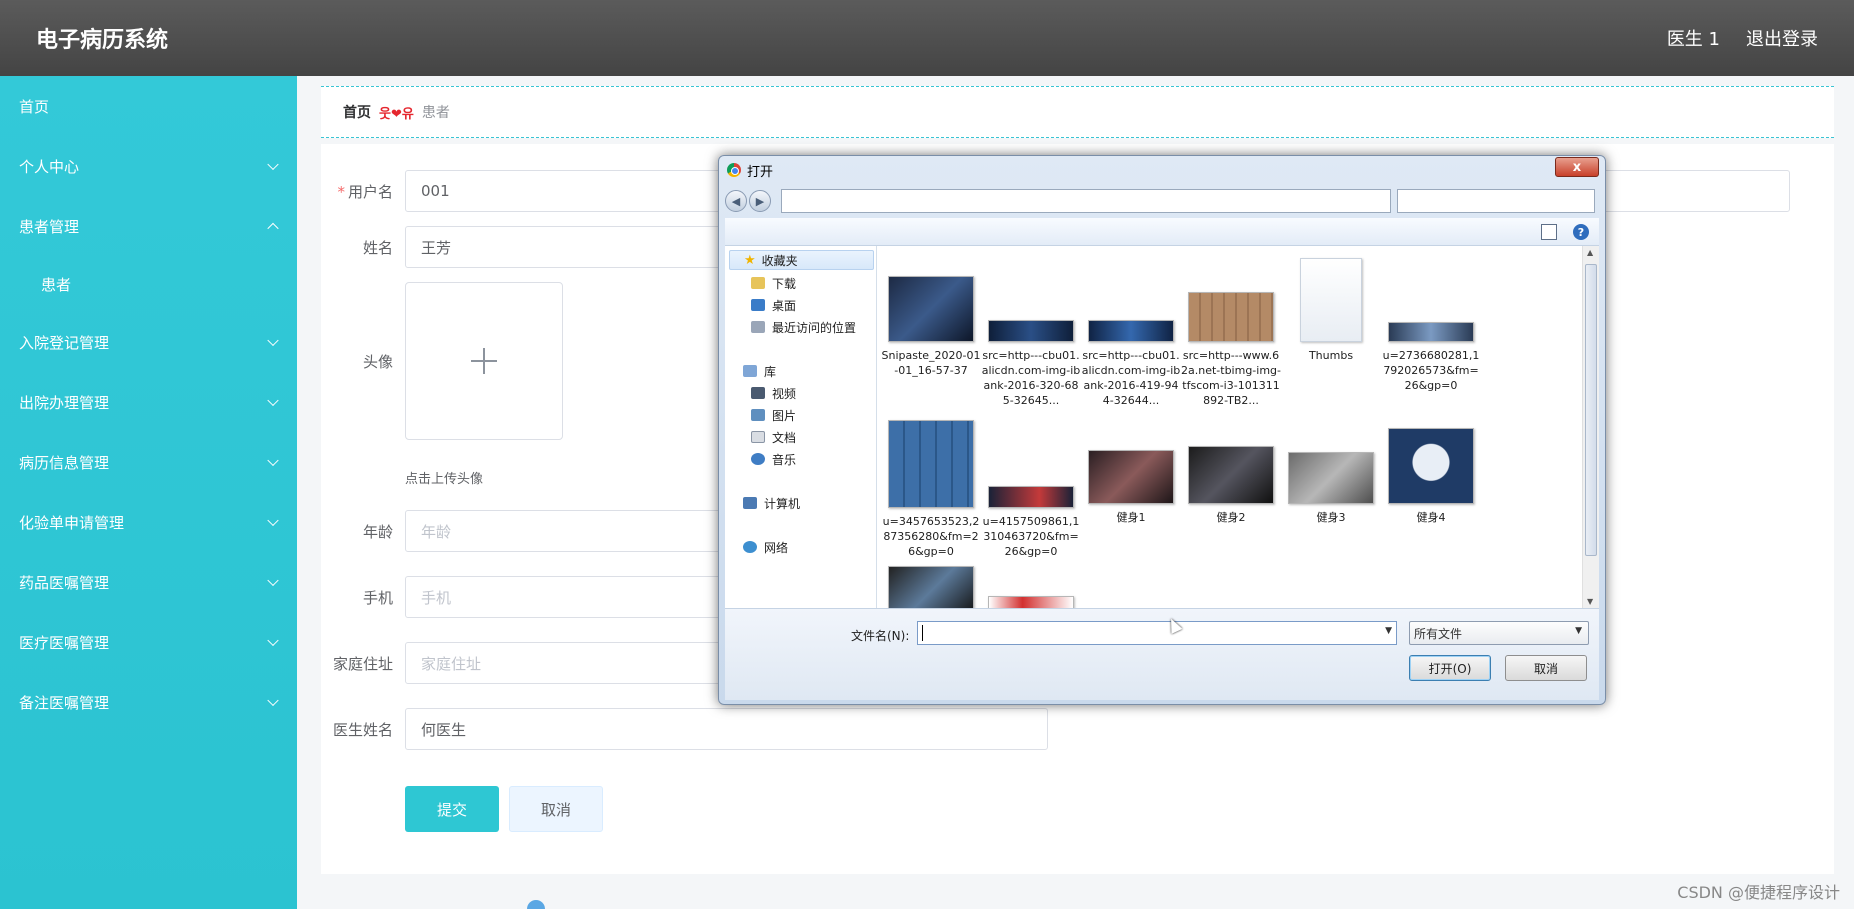 This screenshot has height=909, width=1854. I want to click on file-item: Snipaste_2020-01-01_16-57-37, so click(931, 327).